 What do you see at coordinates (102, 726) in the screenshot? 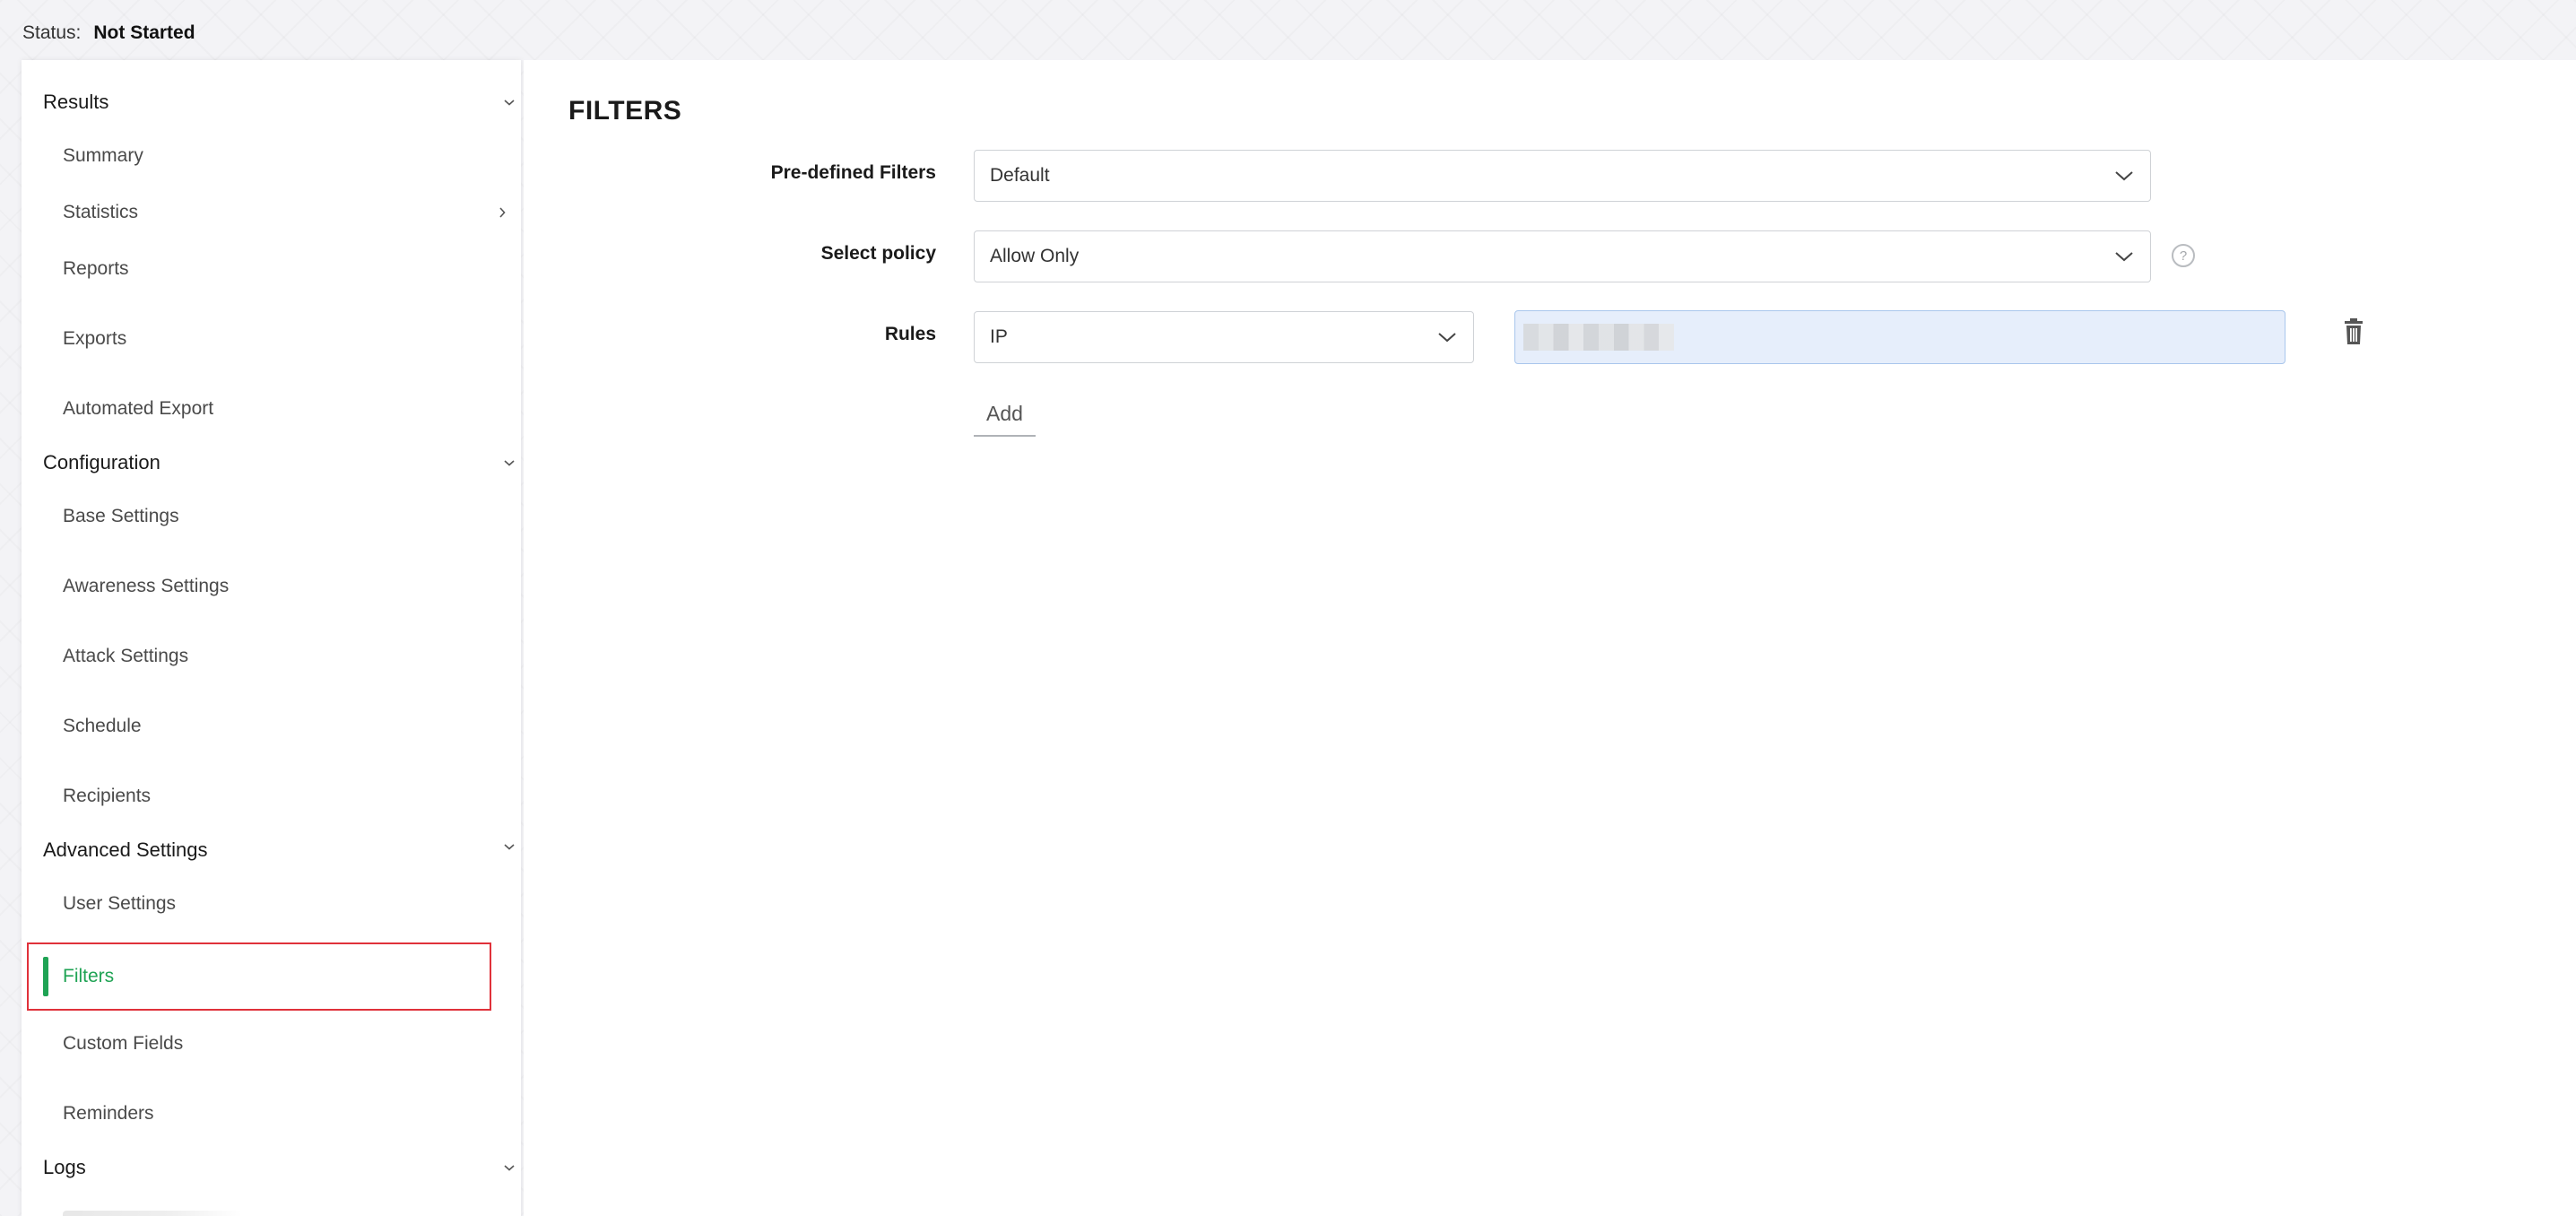
I see `sidebar-item-label: Schedule` at bounding box center [102, 726].